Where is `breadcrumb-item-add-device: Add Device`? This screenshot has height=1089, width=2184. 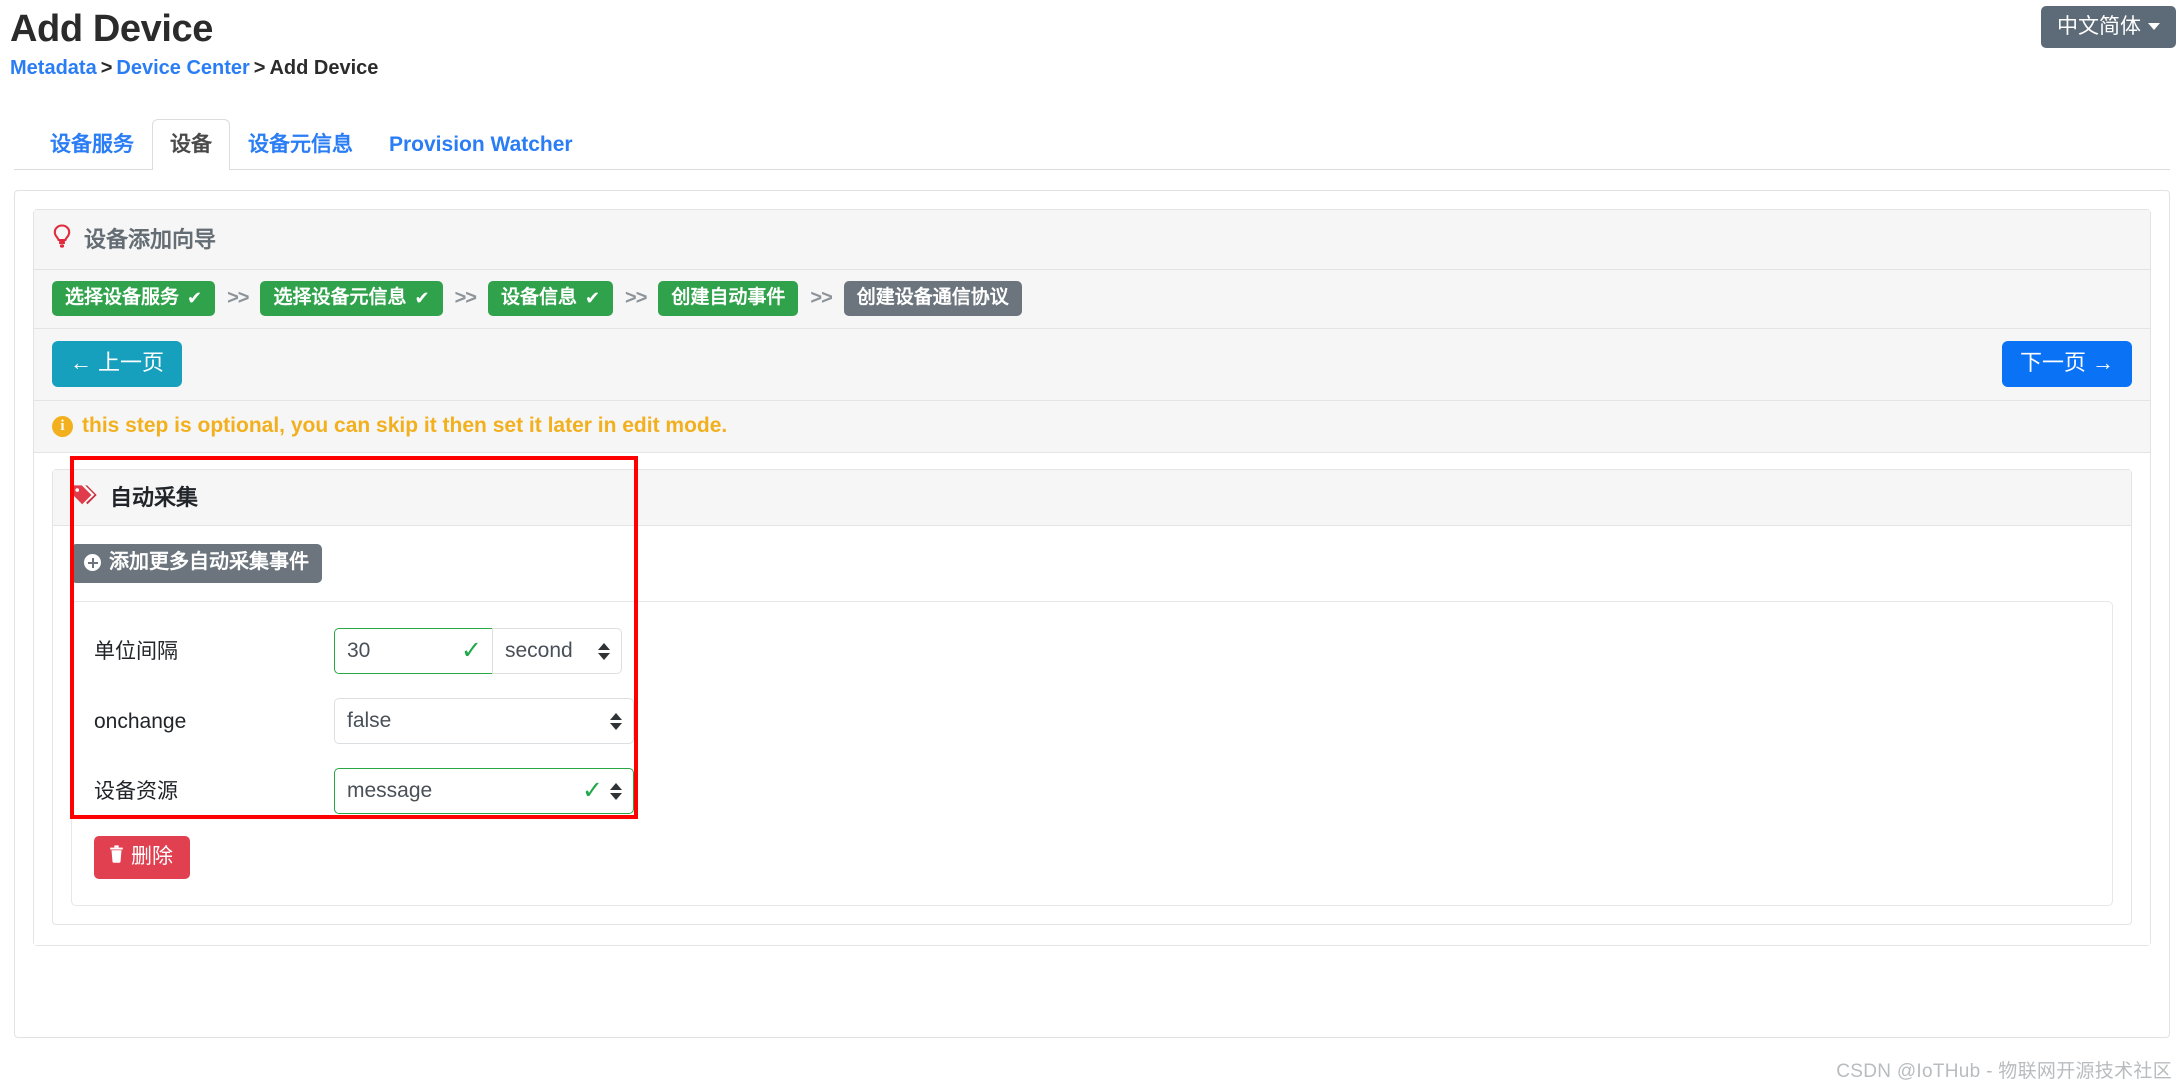
breadcrumb-item-add-device: Add Device is located at coordinates (324, 68).